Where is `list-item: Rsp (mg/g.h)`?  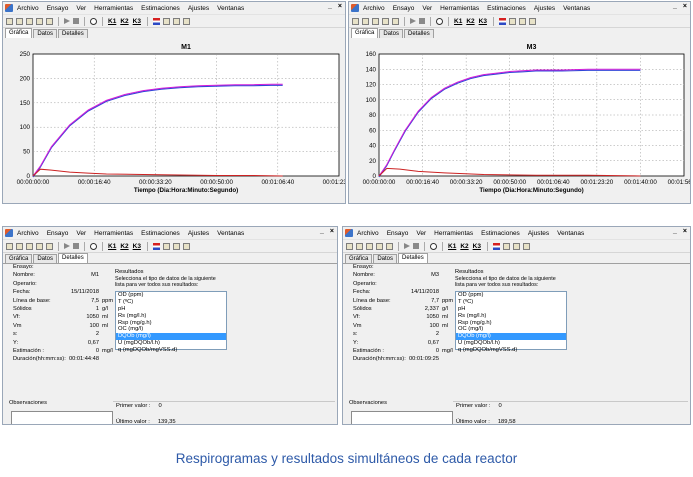
list-item: Rsp (mg/g.h) is located at coordinates (171, 323).